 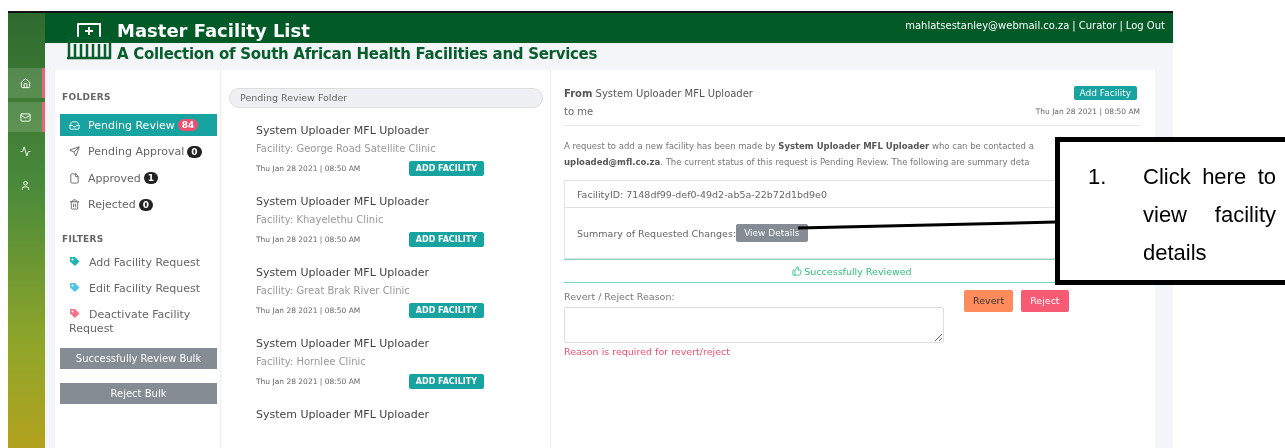 I want to click on logout-link: Log Out, so click(x=1145, y=25).